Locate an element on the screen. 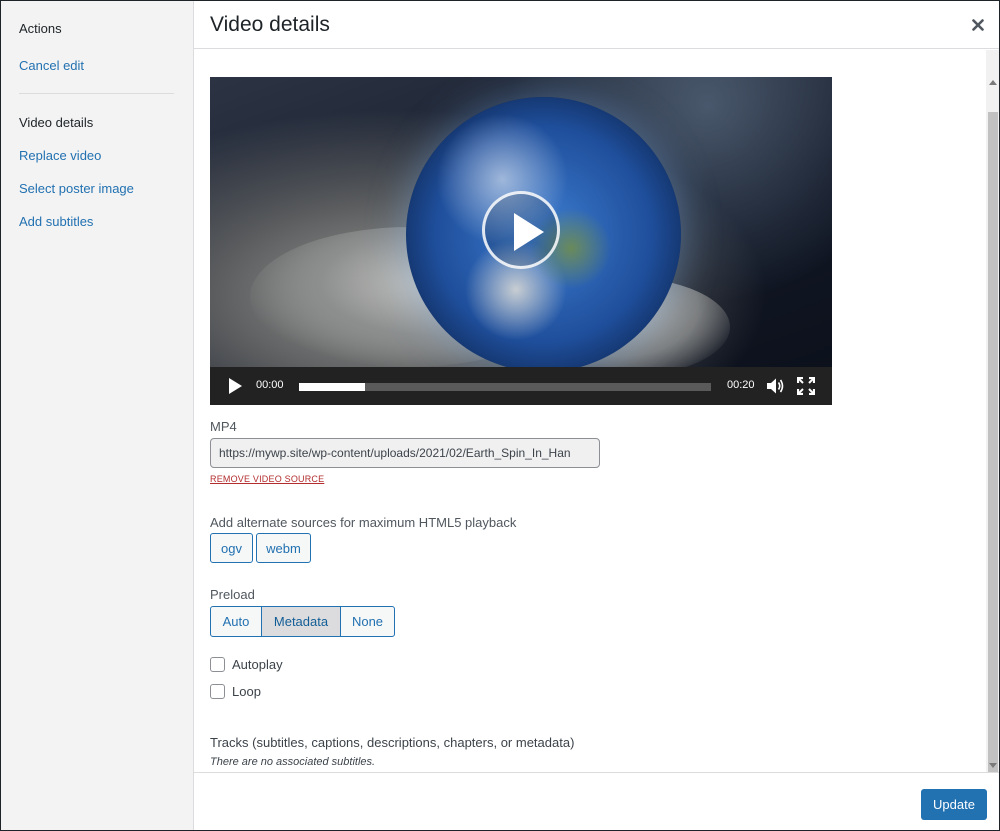  update-button: Update is located at coordinates (954, 804).